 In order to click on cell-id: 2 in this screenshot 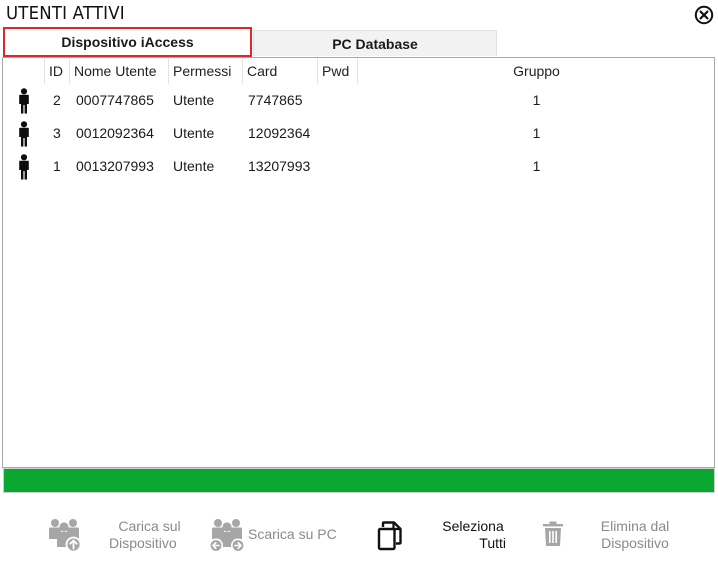, I will do `click(57, 100)`.